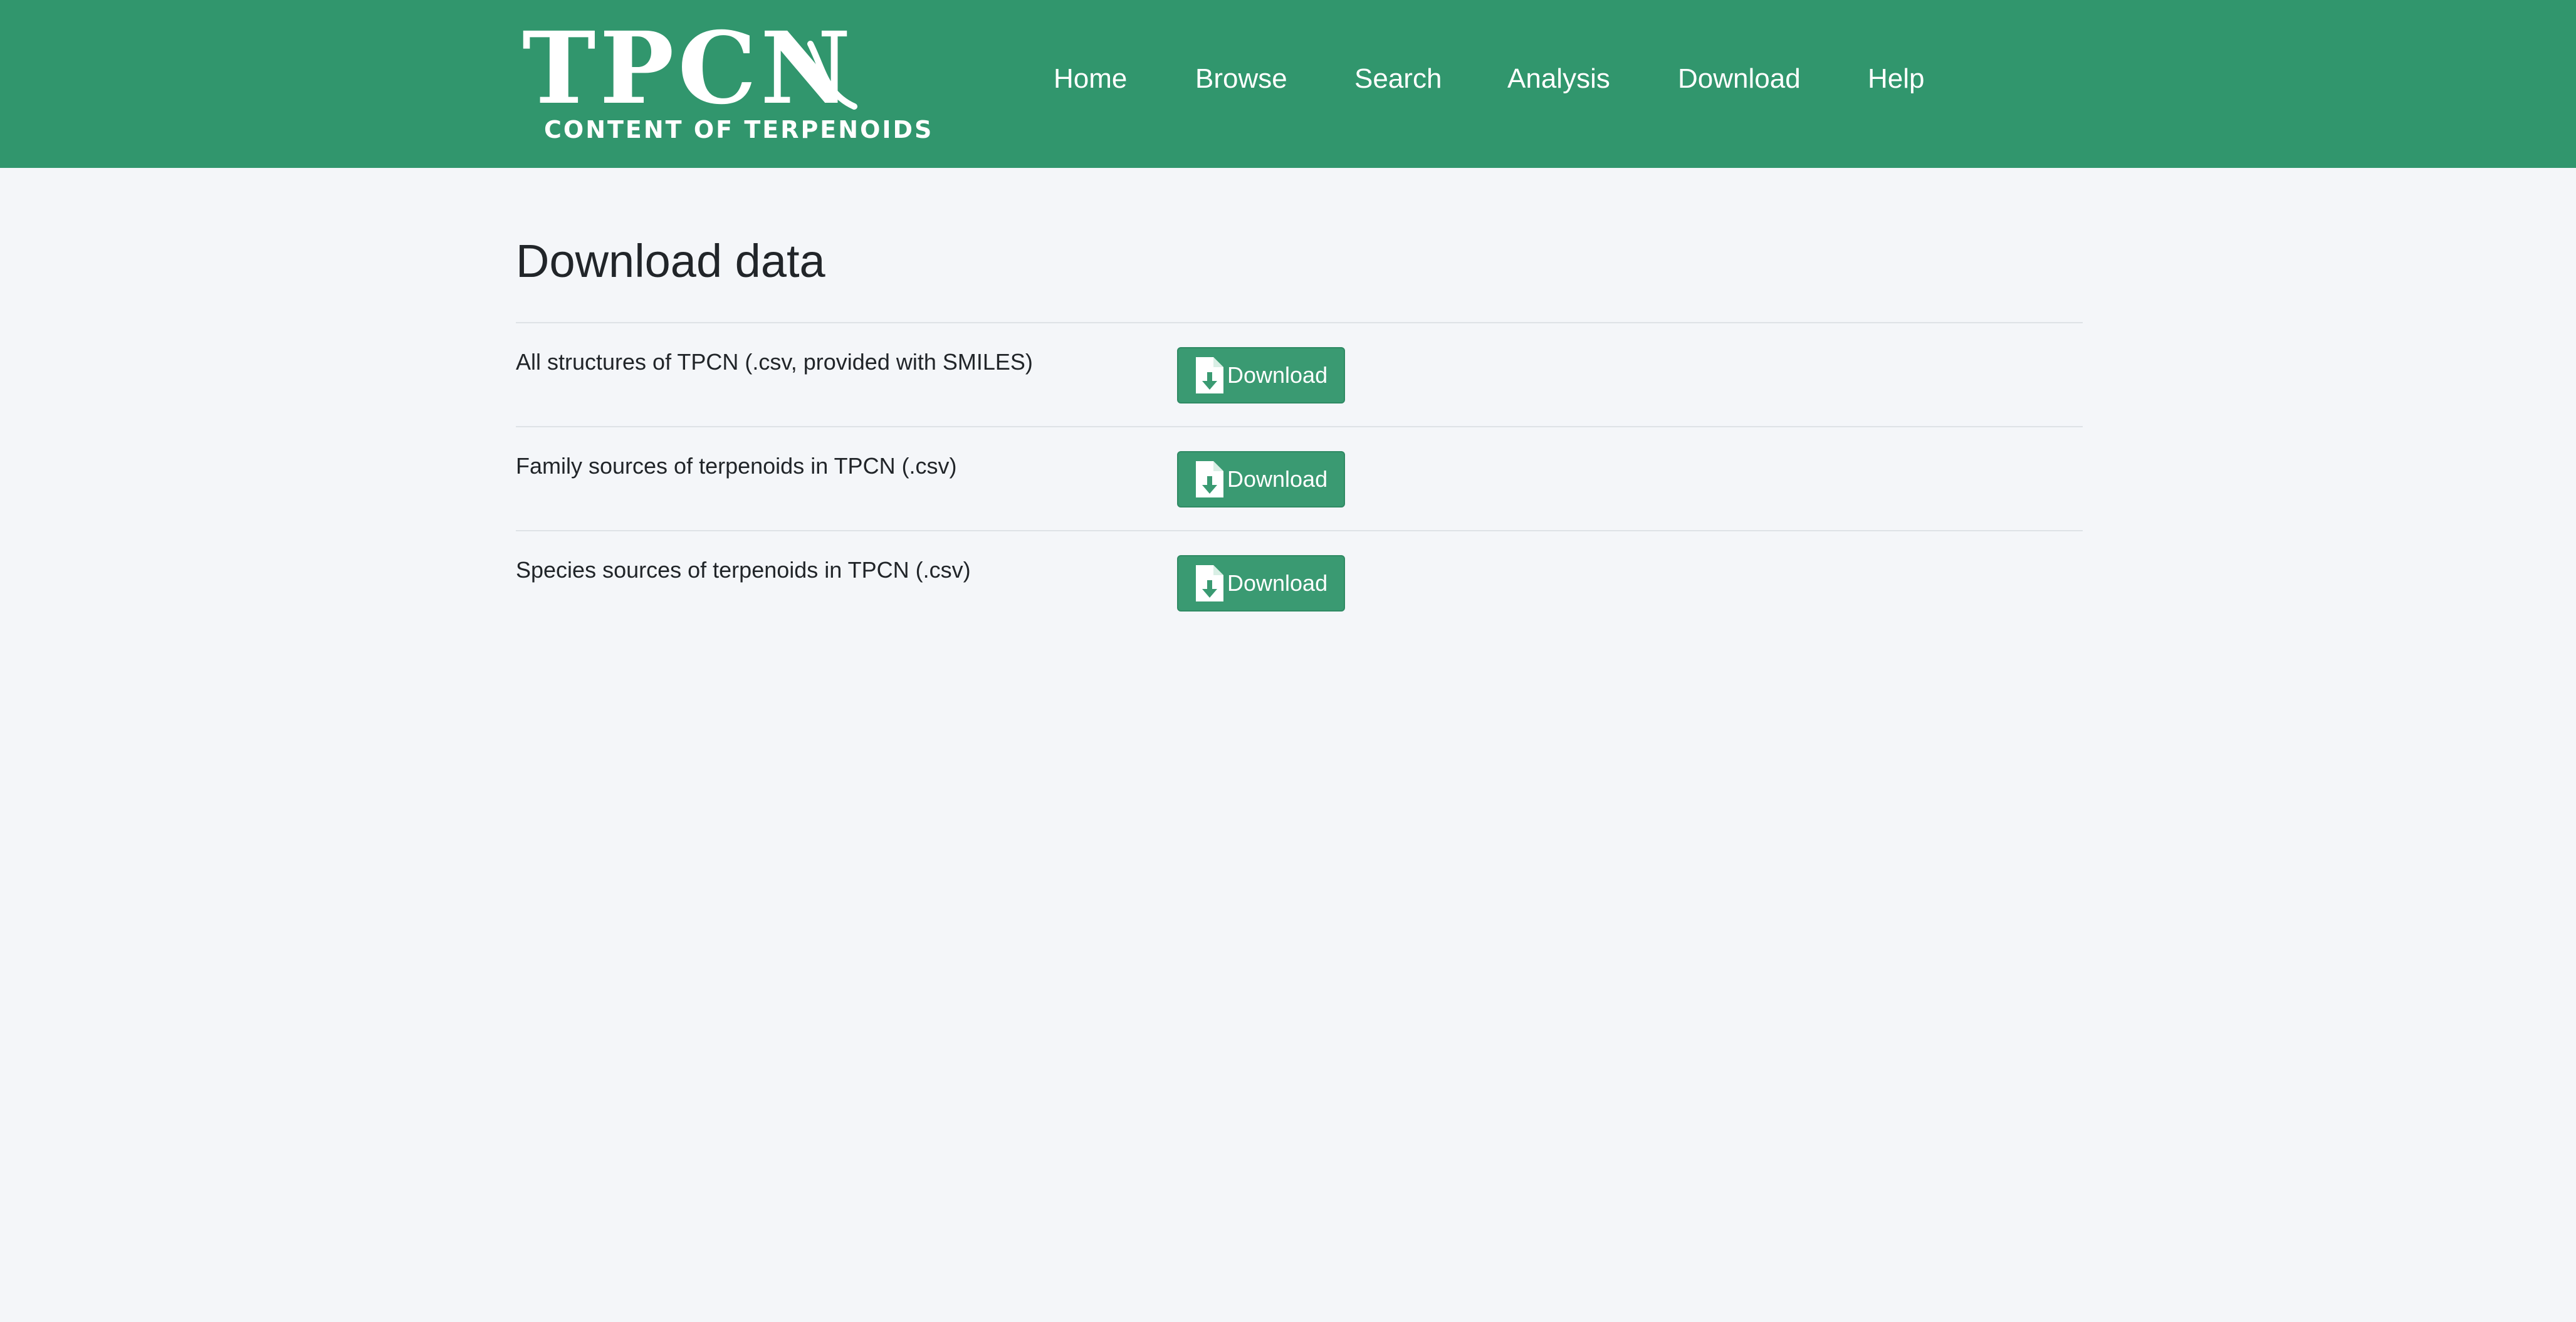  Describe the element at coordinates (723, 86) in the screenshot. I see `site-logo: TPCN CONTENT OF TERPENOIDS` at that location.